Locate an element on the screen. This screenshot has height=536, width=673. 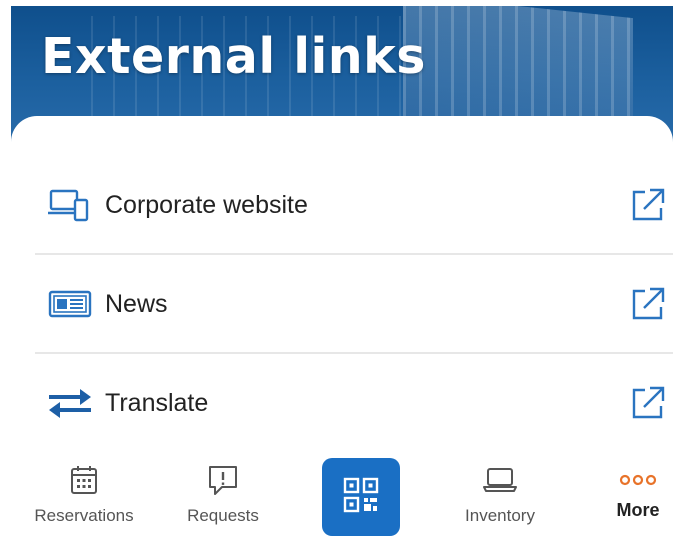
scan-button is located at coordinates (361, 497).